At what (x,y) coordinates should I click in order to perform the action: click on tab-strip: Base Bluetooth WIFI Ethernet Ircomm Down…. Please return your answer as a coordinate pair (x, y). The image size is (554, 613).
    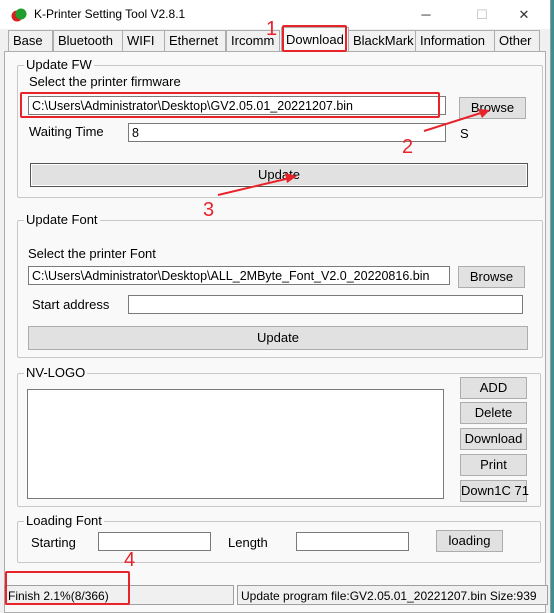
    Looking at the image, I should click on (275, 39).